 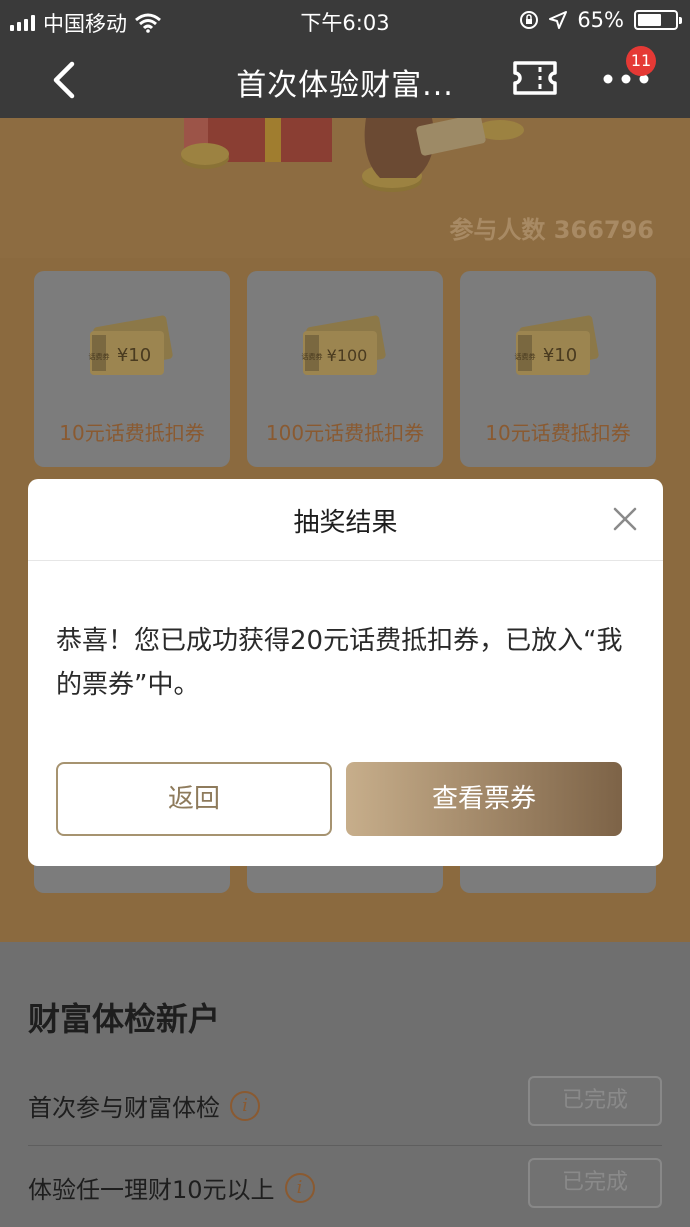 I want to click on location-arrow-icon, so click(x=558, y=20).